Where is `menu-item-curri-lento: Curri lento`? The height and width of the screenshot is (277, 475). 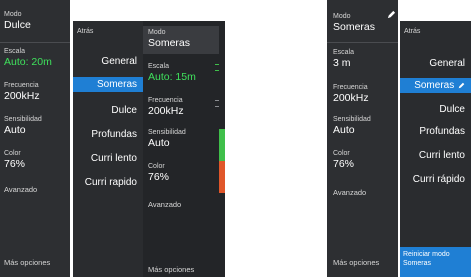
menu-item-curri-lento: Curri lento is located at coordinates (114, 158).